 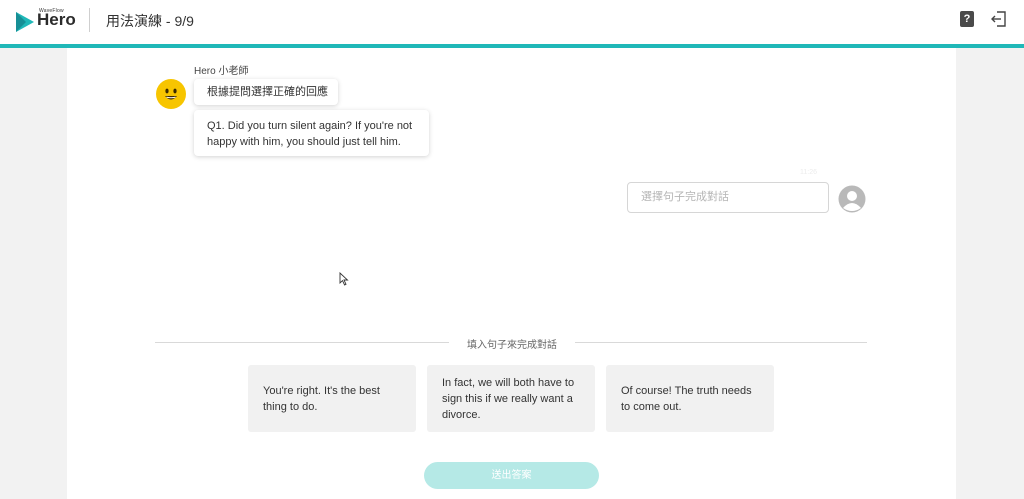 What do you see at coordinates (852, 199) in the screenshot?
I see `user-avatar-icon` at bounding box center [852, 199].